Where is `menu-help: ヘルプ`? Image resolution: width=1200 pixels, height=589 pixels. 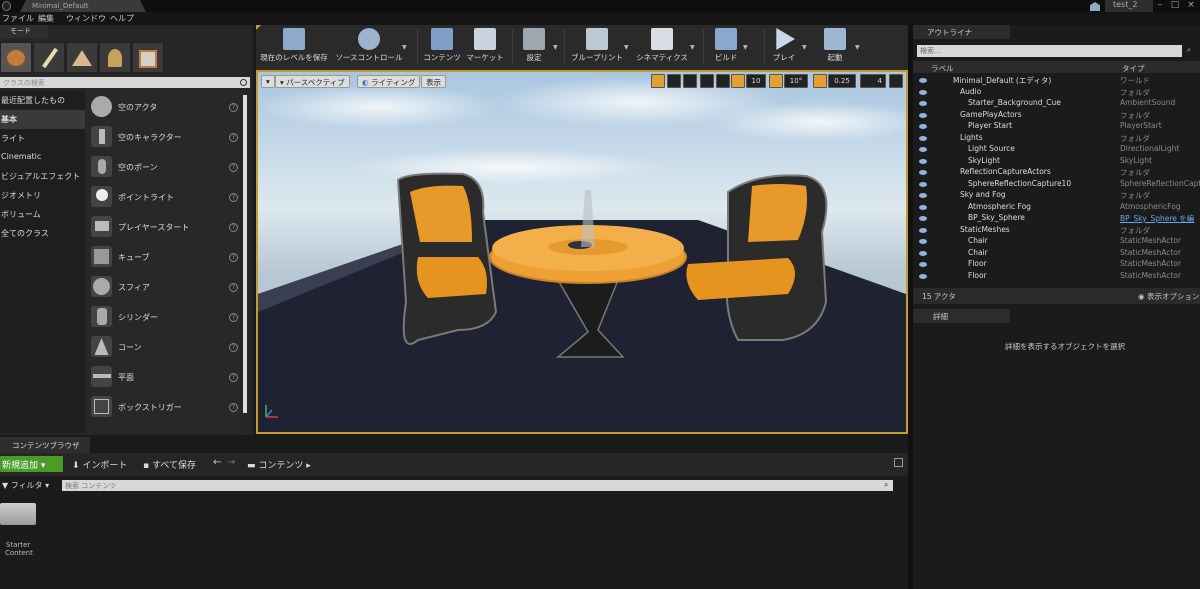
menu-help: ヘルプ is located at coordinates (122, 18).